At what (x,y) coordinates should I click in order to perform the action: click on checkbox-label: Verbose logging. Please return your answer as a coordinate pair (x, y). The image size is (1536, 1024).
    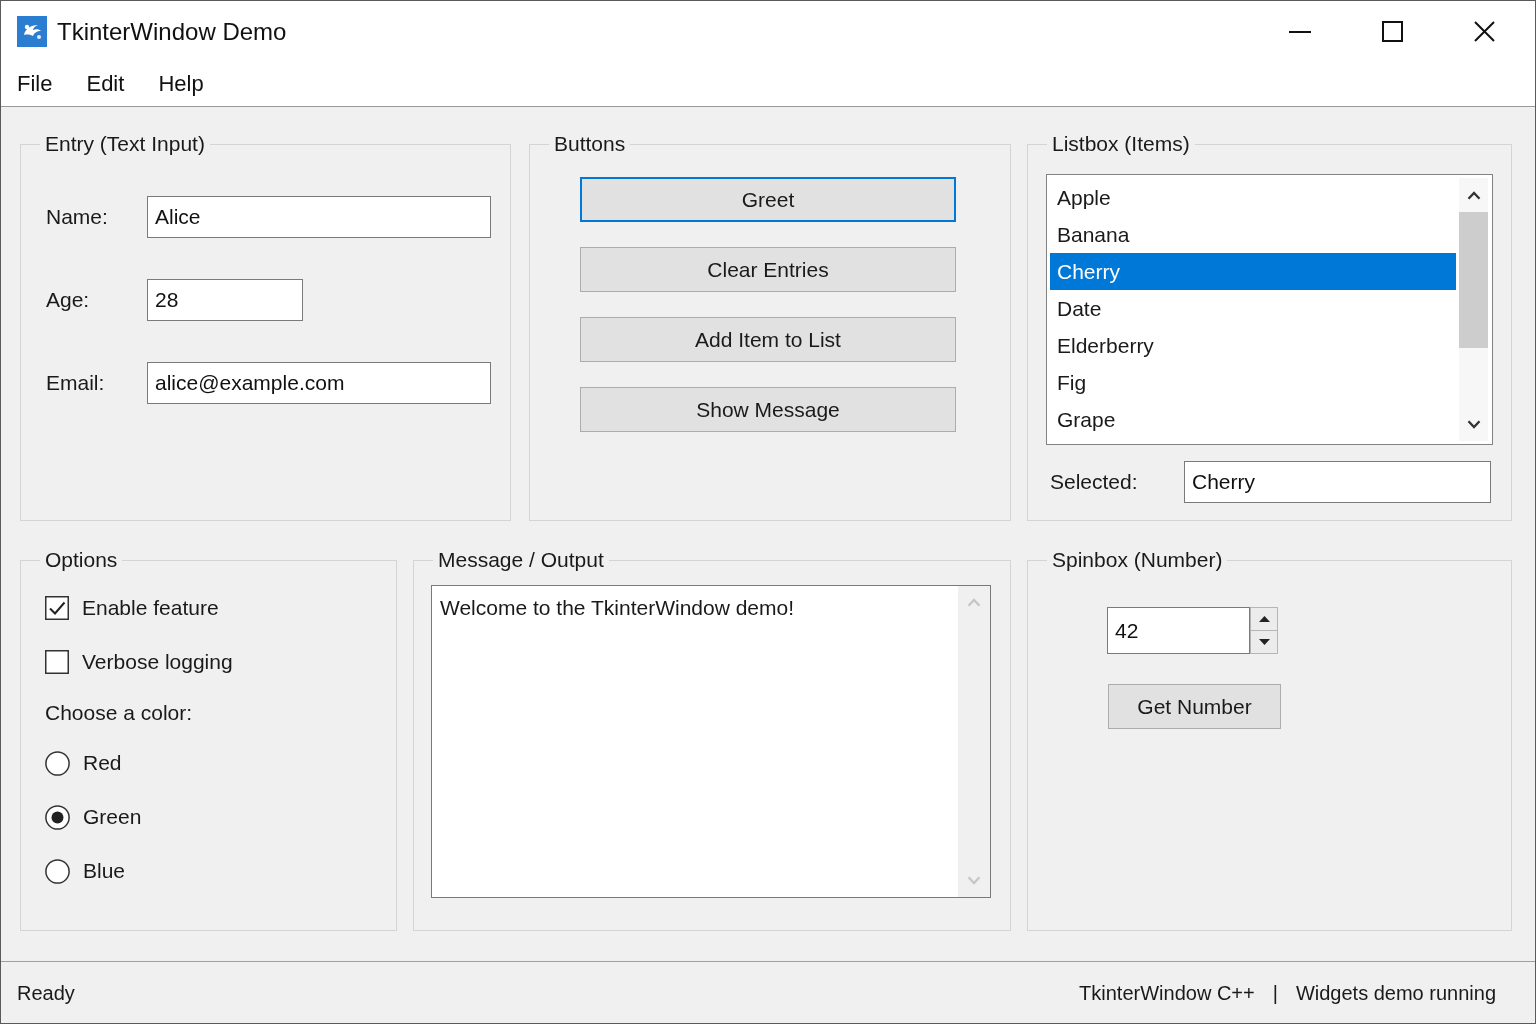
    Looking at the image, I should click on (157, 662).